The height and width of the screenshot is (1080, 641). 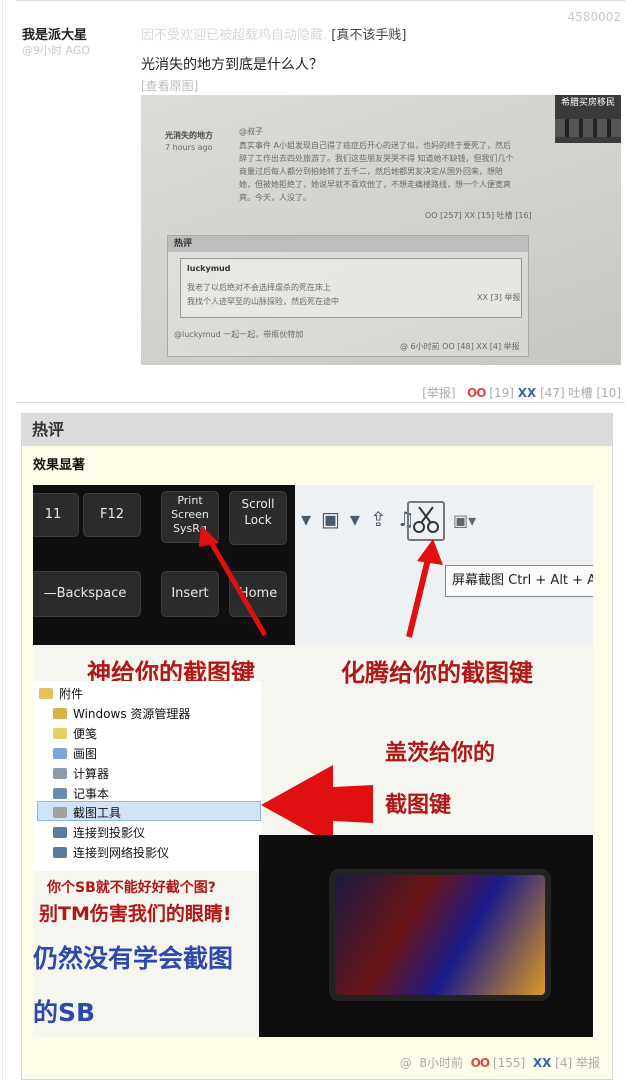 I want to click on phone-photo, so click(x=426, y=936).